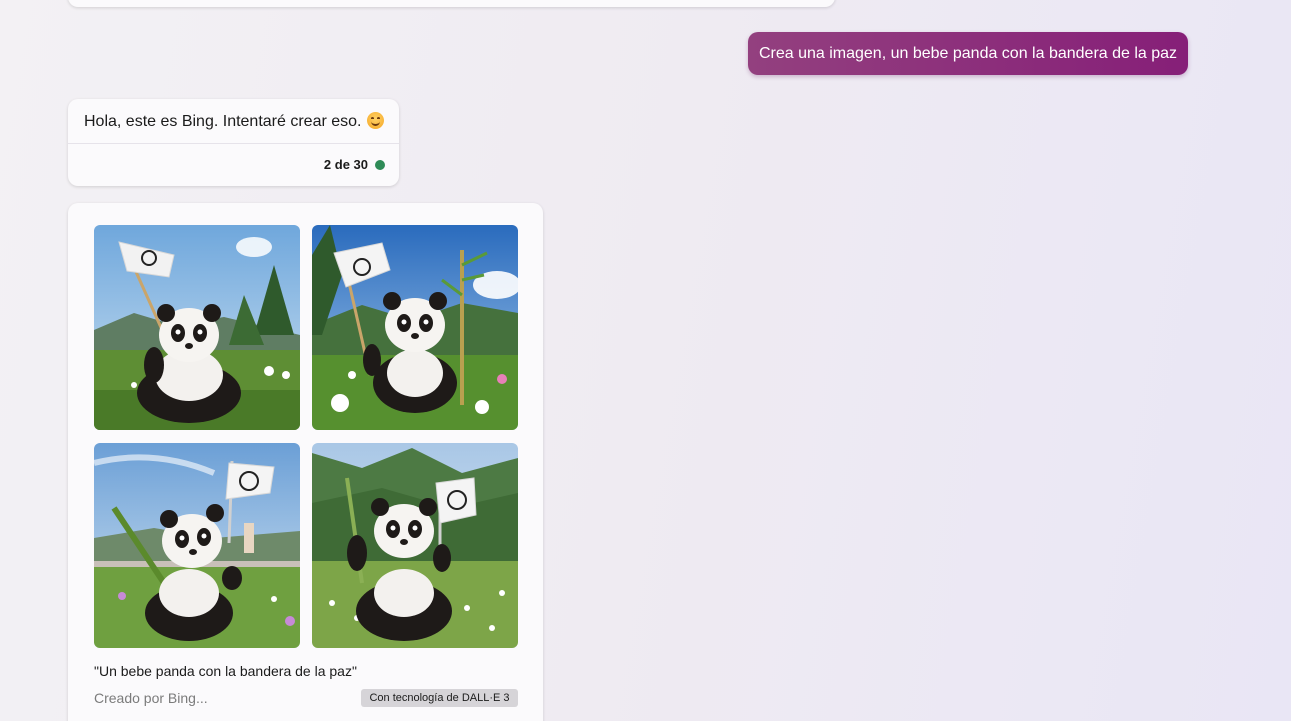 This screenshot has width=1291, height=721. I want to click on smiling-face-emoji-icon, so click(376, 120).